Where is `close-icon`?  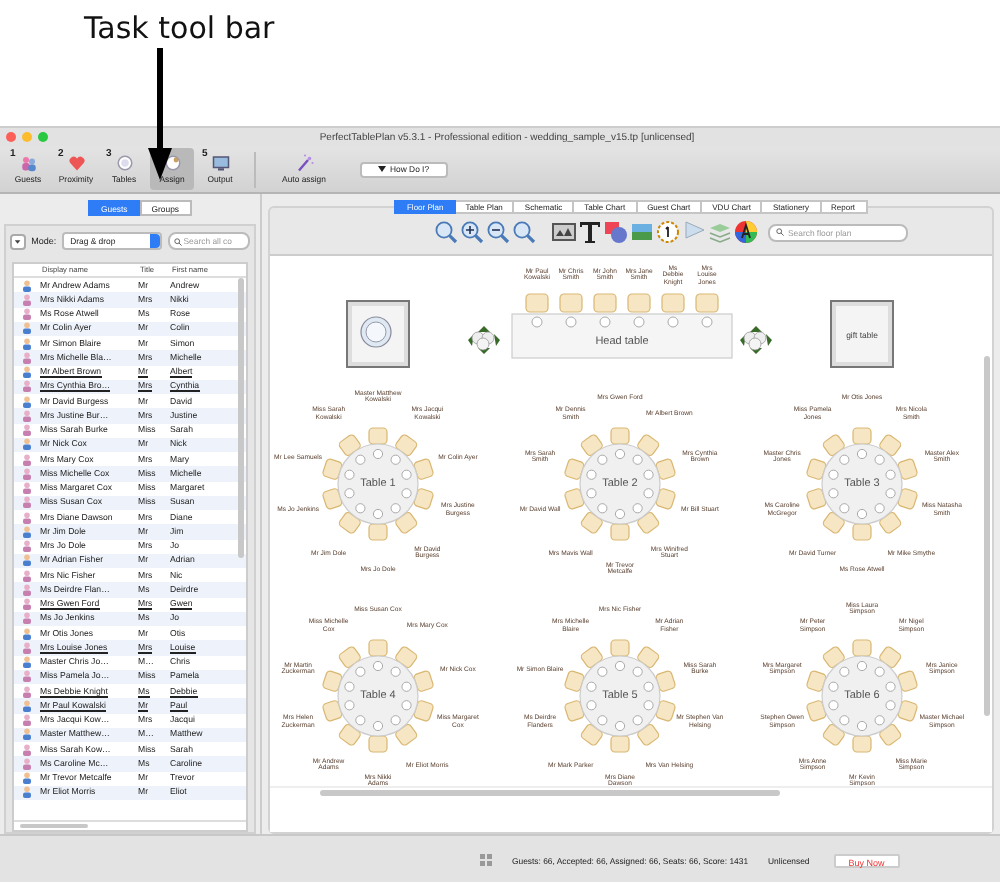
close-icon is located at coordinates (11, 137).